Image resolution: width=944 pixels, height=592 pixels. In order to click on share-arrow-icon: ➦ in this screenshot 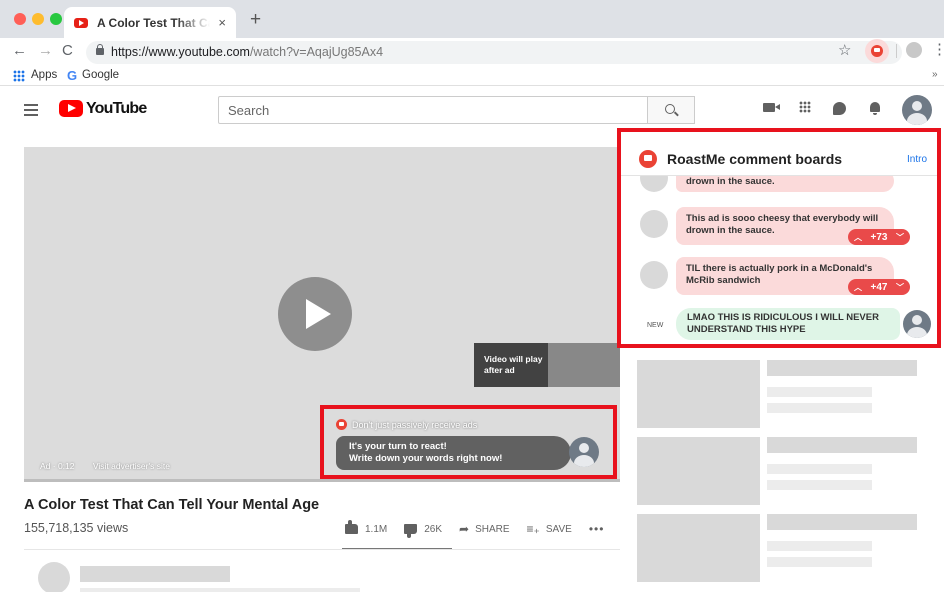, I will do `click(464, 529)`.